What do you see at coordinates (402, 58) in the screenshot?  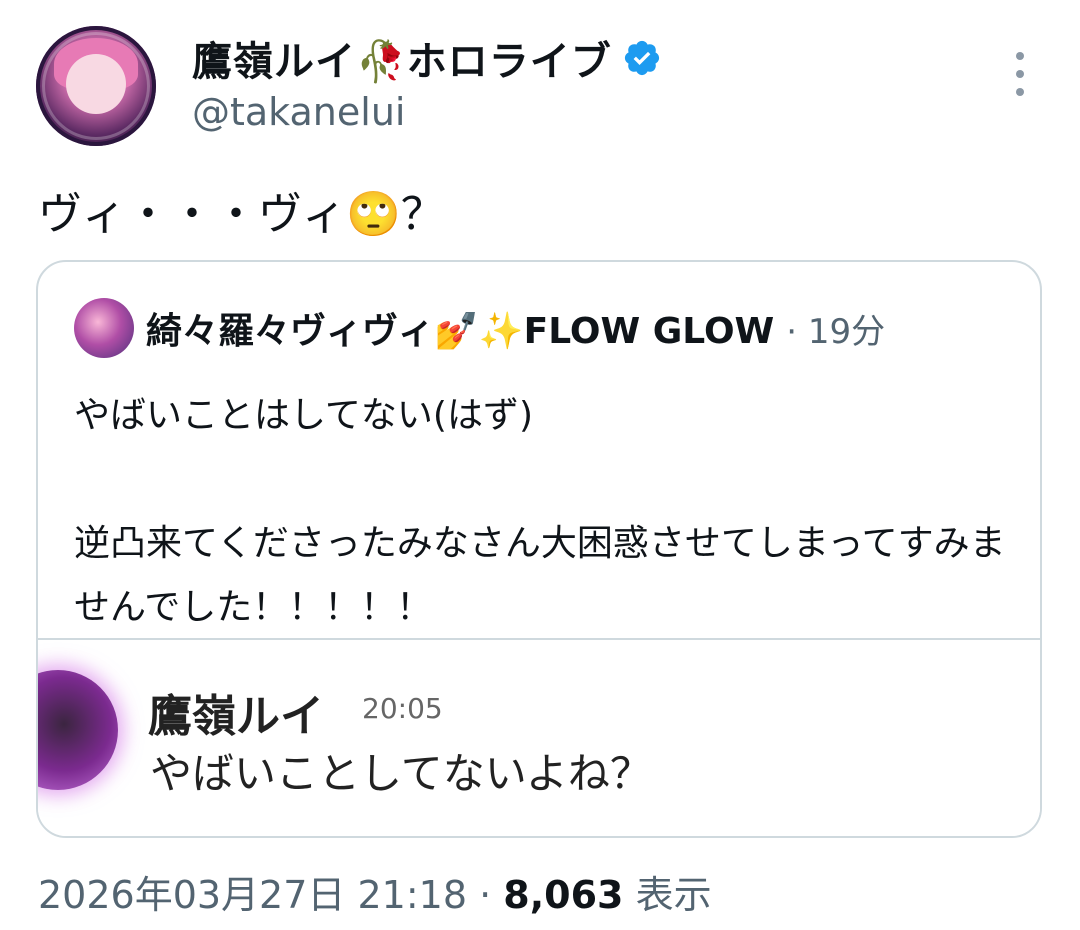 I see `author-display-name: 鷹嶺ルイ🥀ホロライブ` at bounding box center [402, 58].